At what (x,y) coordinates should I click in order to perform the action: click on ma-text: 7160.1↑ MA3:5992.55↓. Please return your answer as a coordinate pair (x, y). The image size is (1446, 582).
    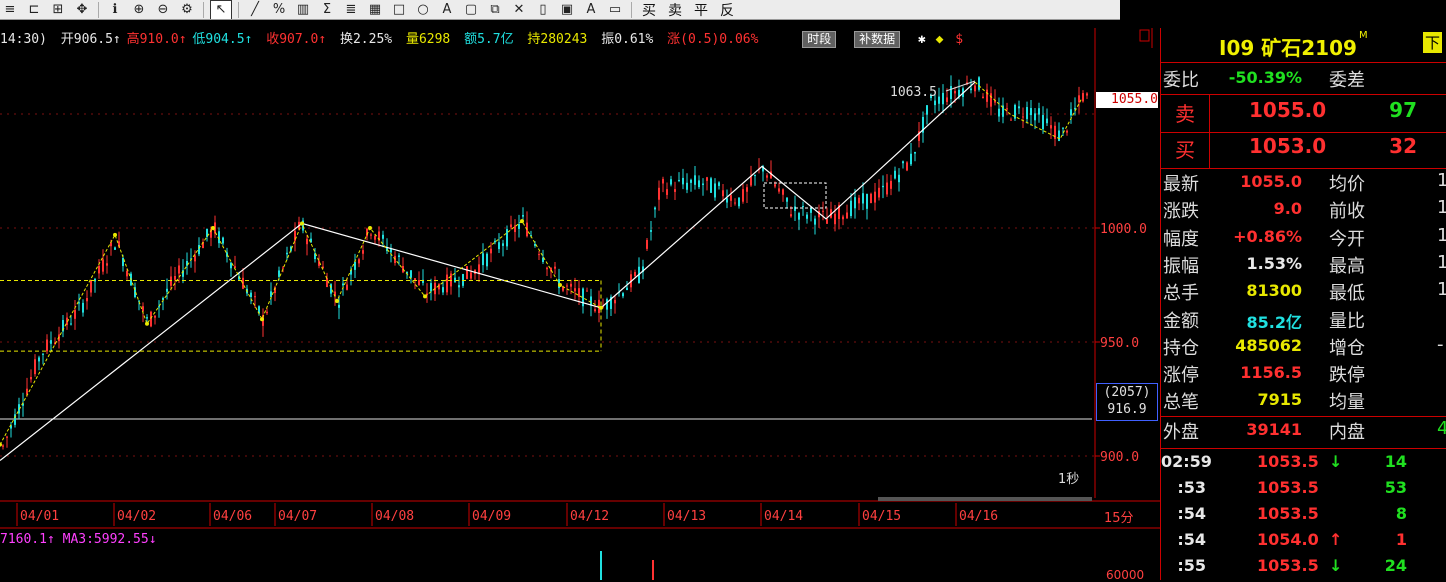
    Looking at the image, I should click on (78, 539).